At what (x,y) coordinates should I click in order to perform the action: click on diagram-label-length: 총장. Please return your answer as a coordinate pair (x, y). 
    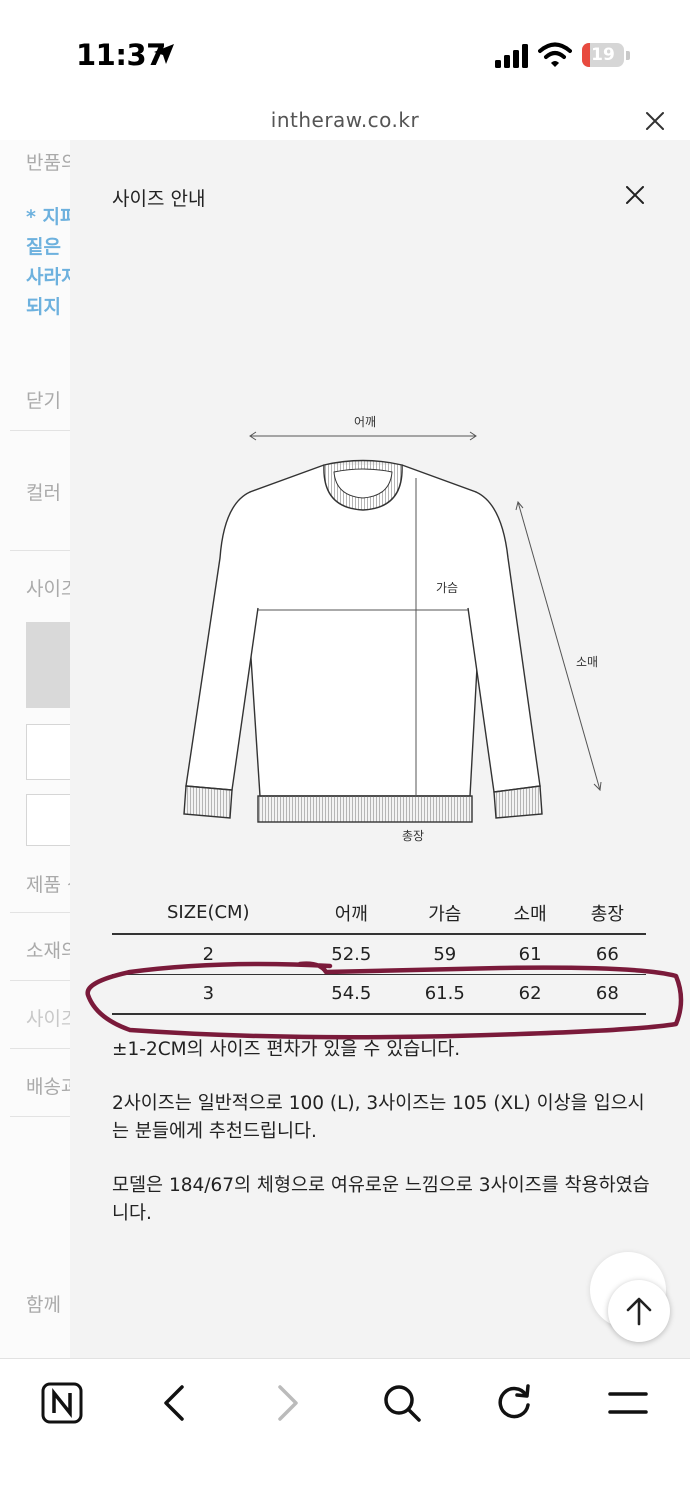
    Looking at the image, I should click on (413, 836).